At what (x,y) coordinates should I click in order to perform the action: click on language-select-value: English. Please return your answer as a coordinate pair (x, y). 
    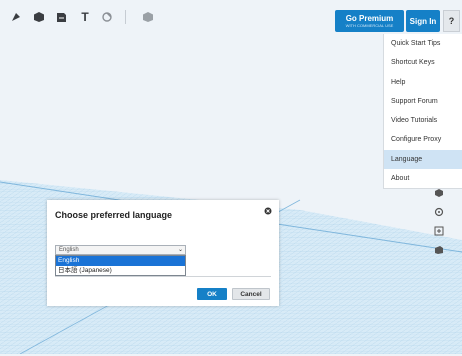
    Looking at the image, I should click on (69, 250).